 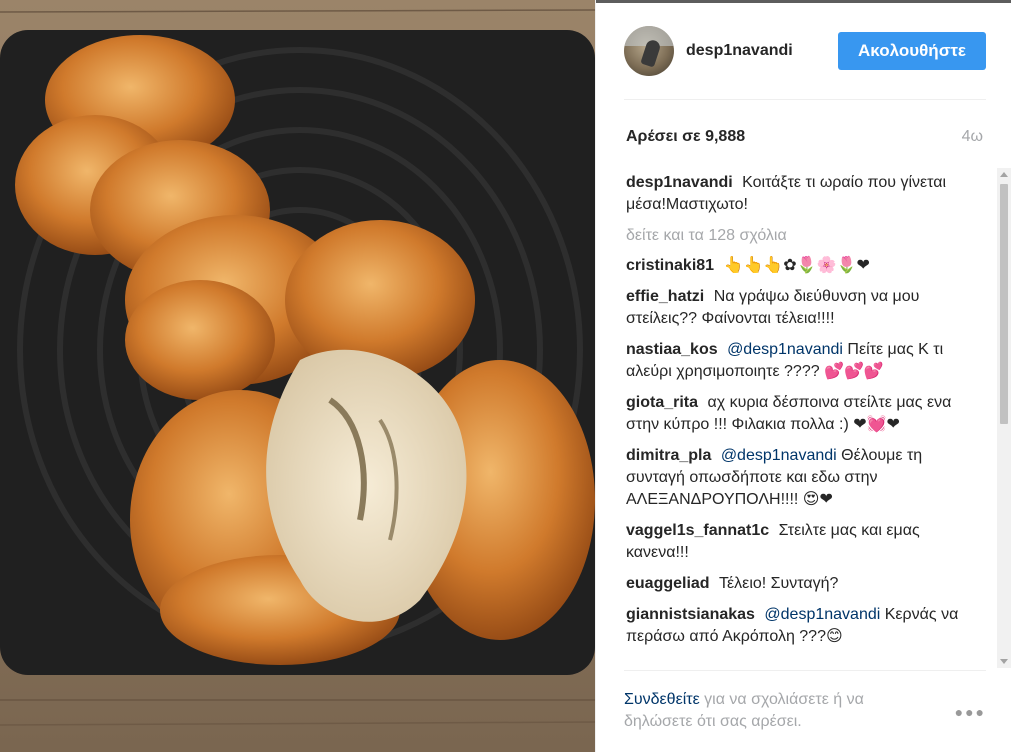 What do you see at coordinates (804, 236) in the screenshot?
I see `view-all-comments-link: δείτε και τα 128 σχόλια` at bounding box center [804, 236].